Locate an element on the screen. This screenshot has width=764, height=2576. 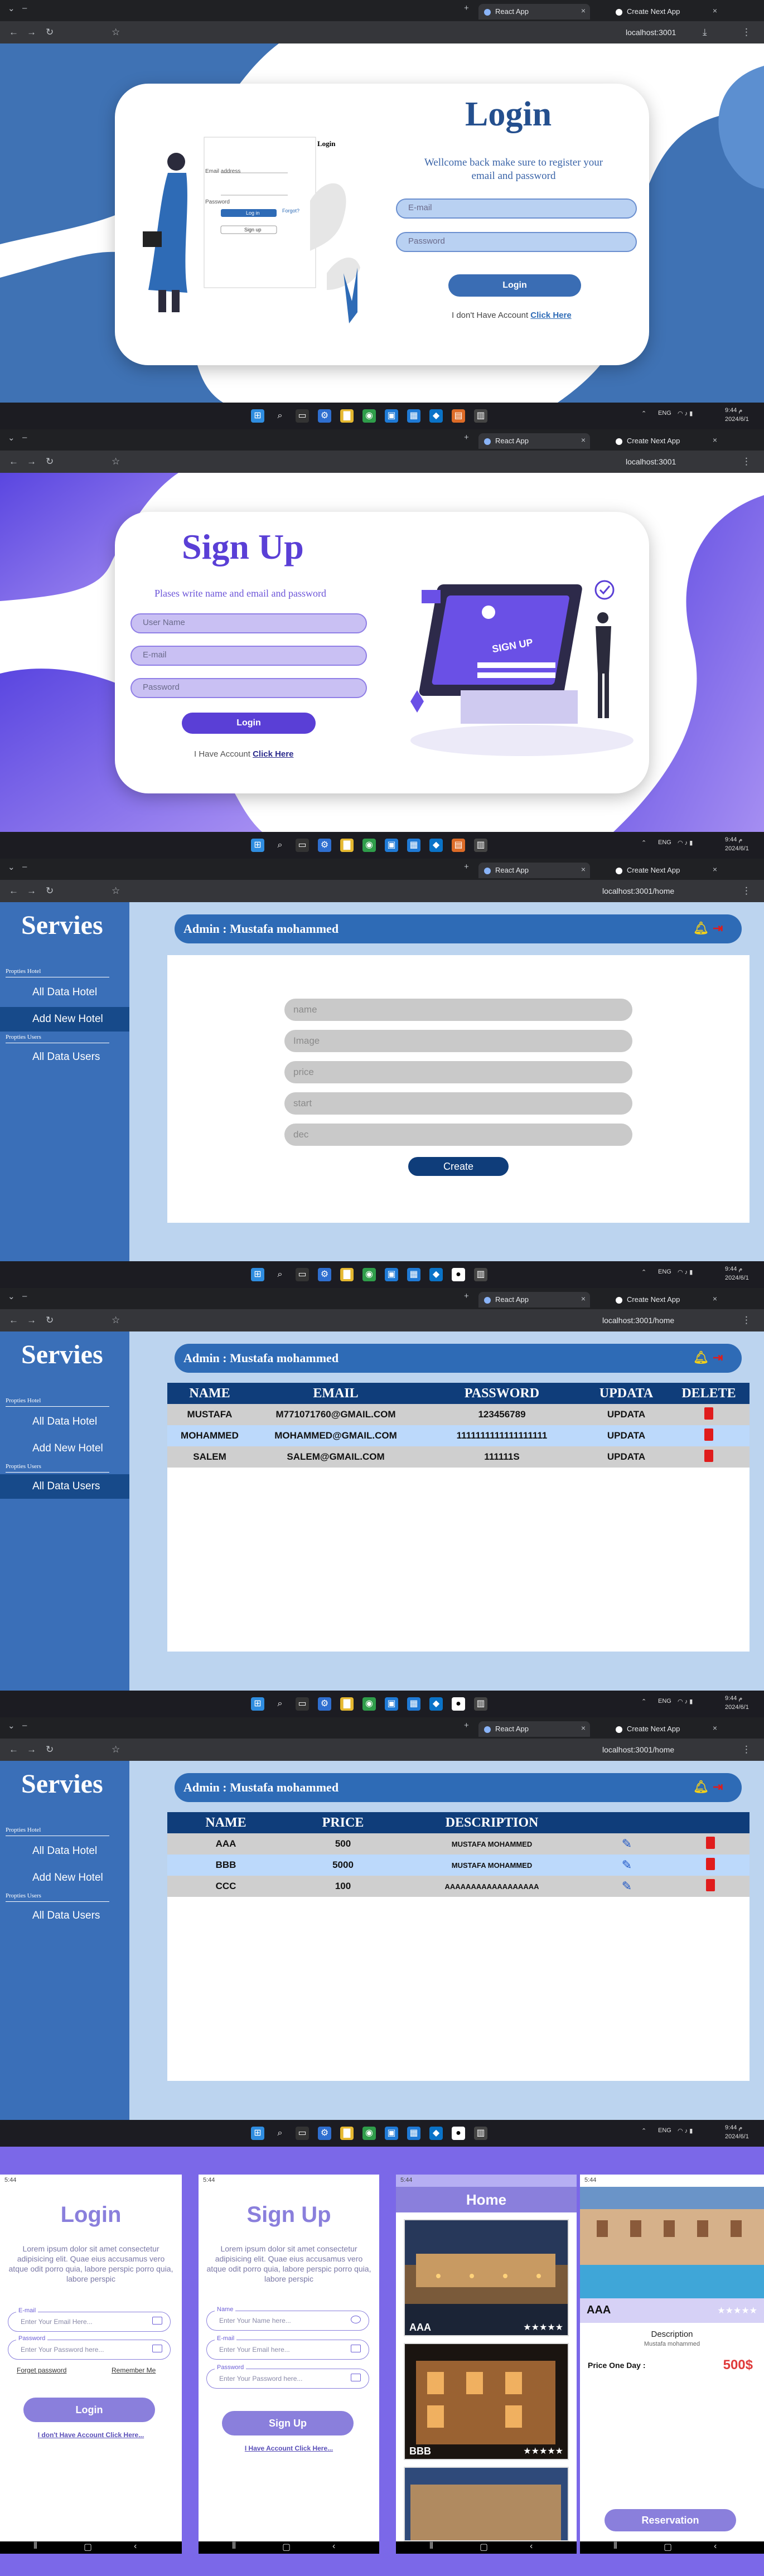
reload-icon: ↻ is located at coordinates (50, 462).